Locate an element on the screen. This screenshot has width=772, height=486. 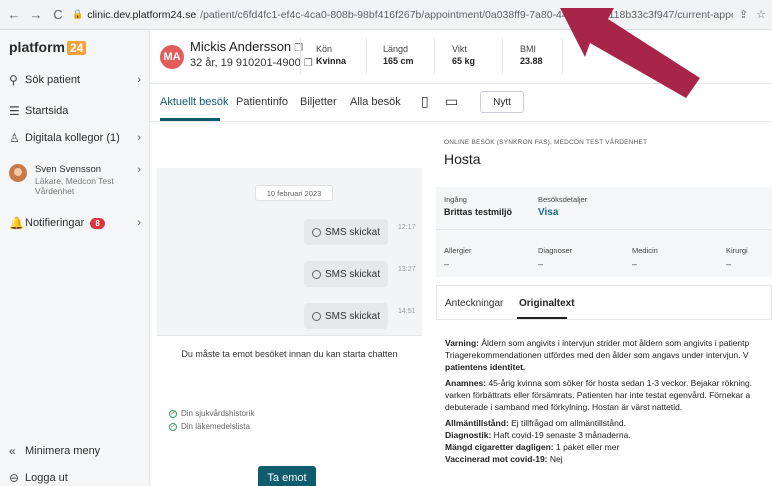
check-item: ✓ Din sjukvårdshistorik is located at coordinates (211, 413).